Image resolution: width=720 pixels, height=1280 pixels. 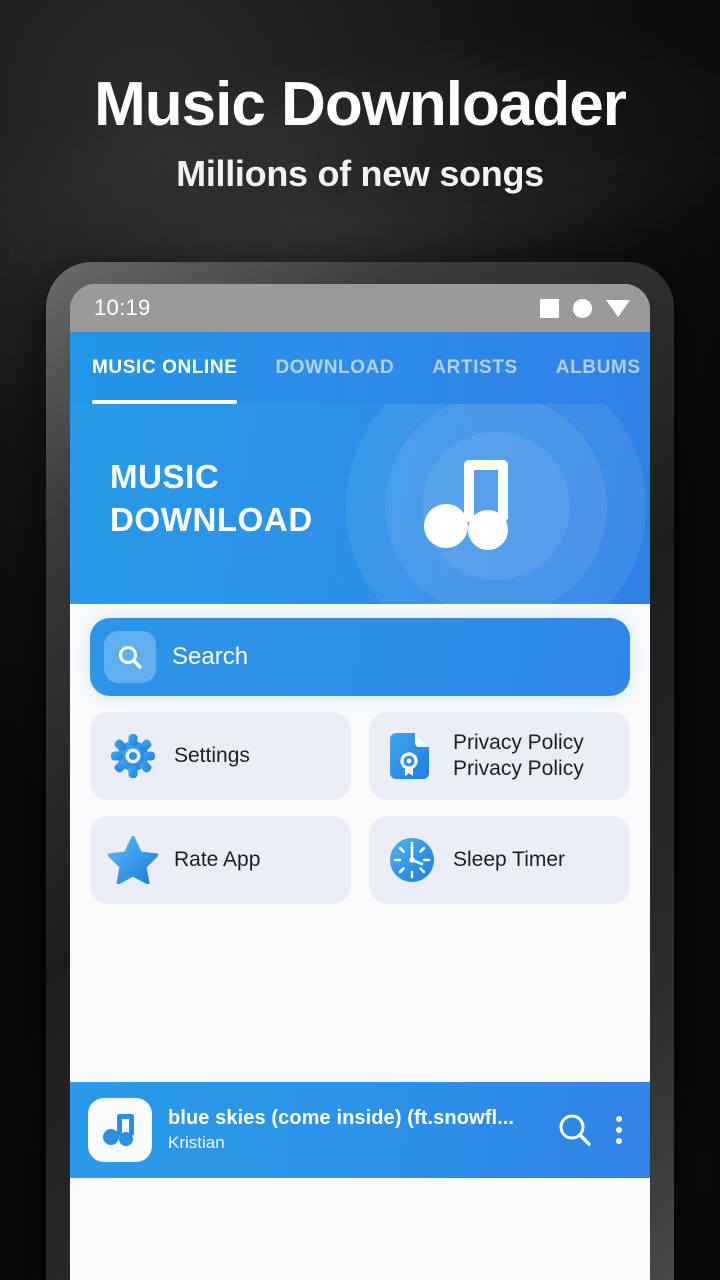 What do you see at coordinates (582, 308) in the screenshot?
I see `circle-icon` at bounding box center [582, 308].